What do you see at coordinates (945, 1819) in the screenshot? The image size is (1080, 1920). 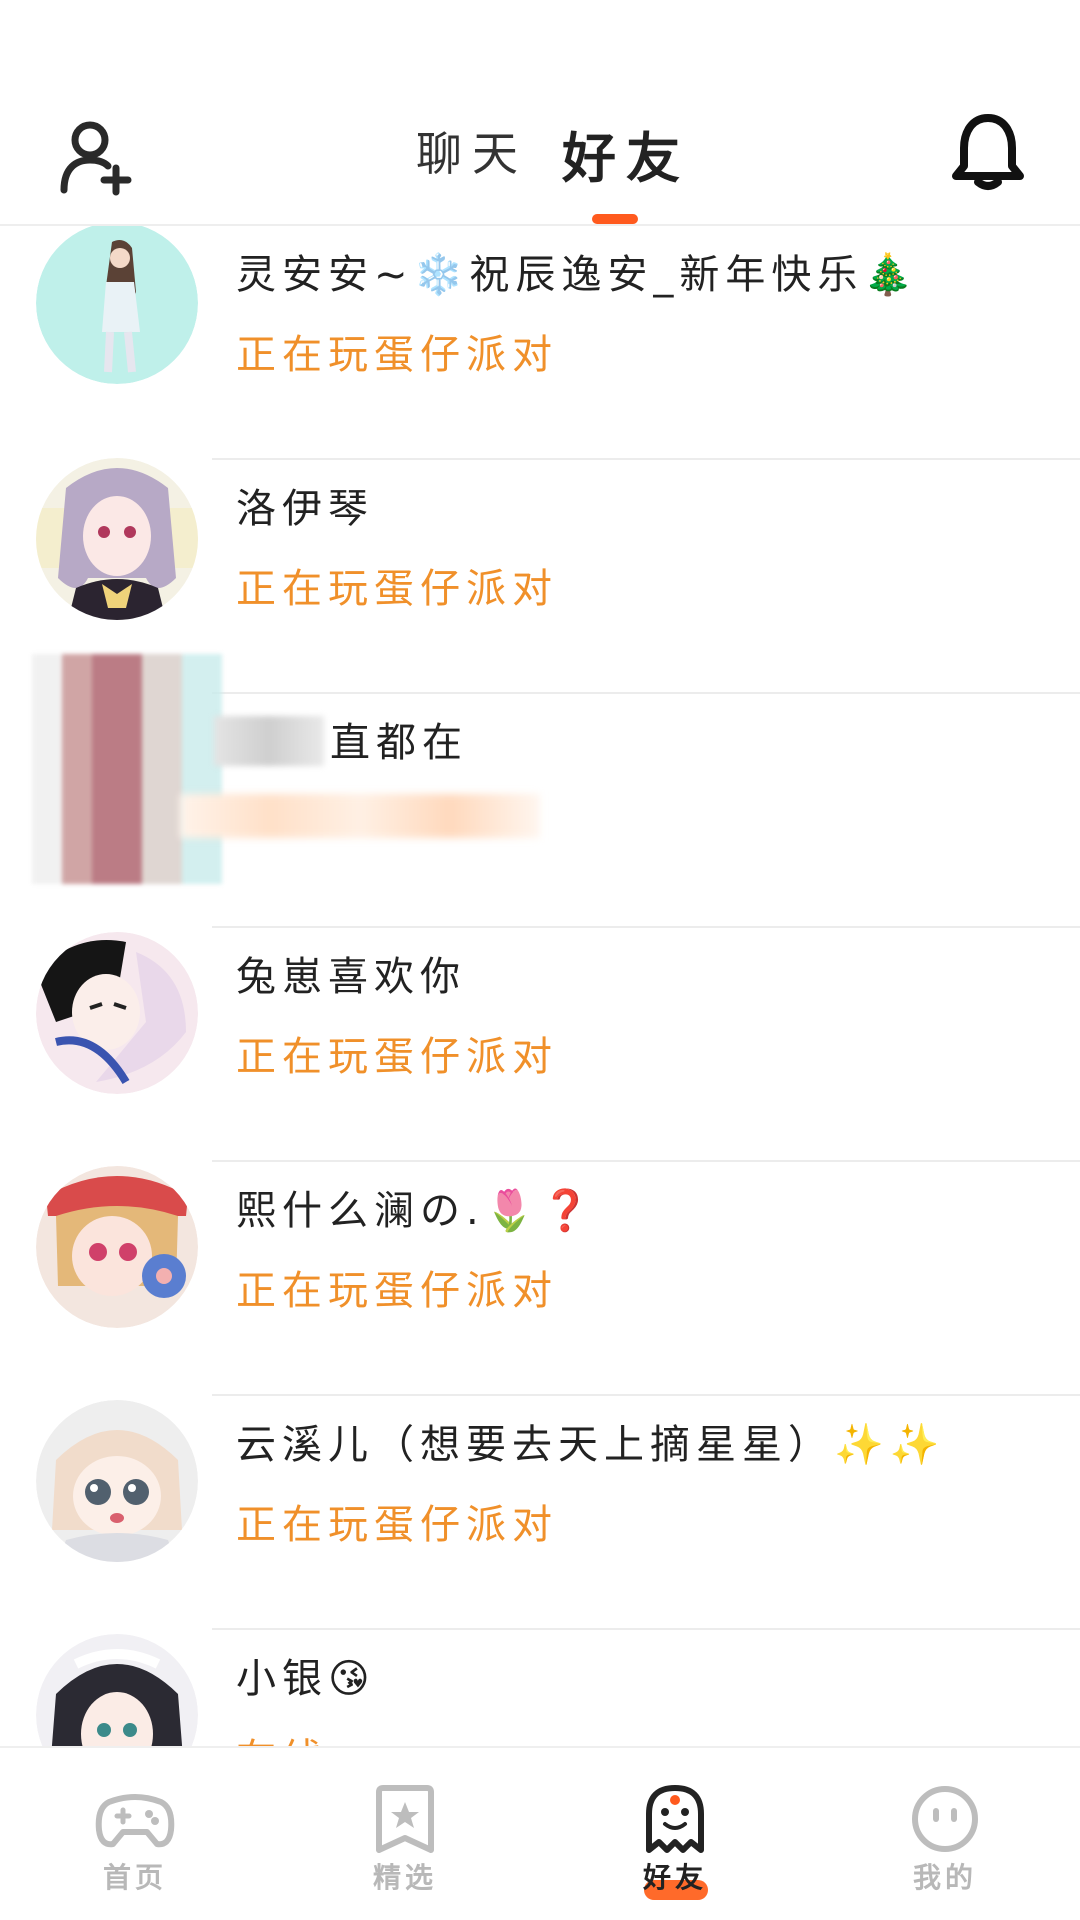 I see `face-icon` at bounding box center [945, 1819].